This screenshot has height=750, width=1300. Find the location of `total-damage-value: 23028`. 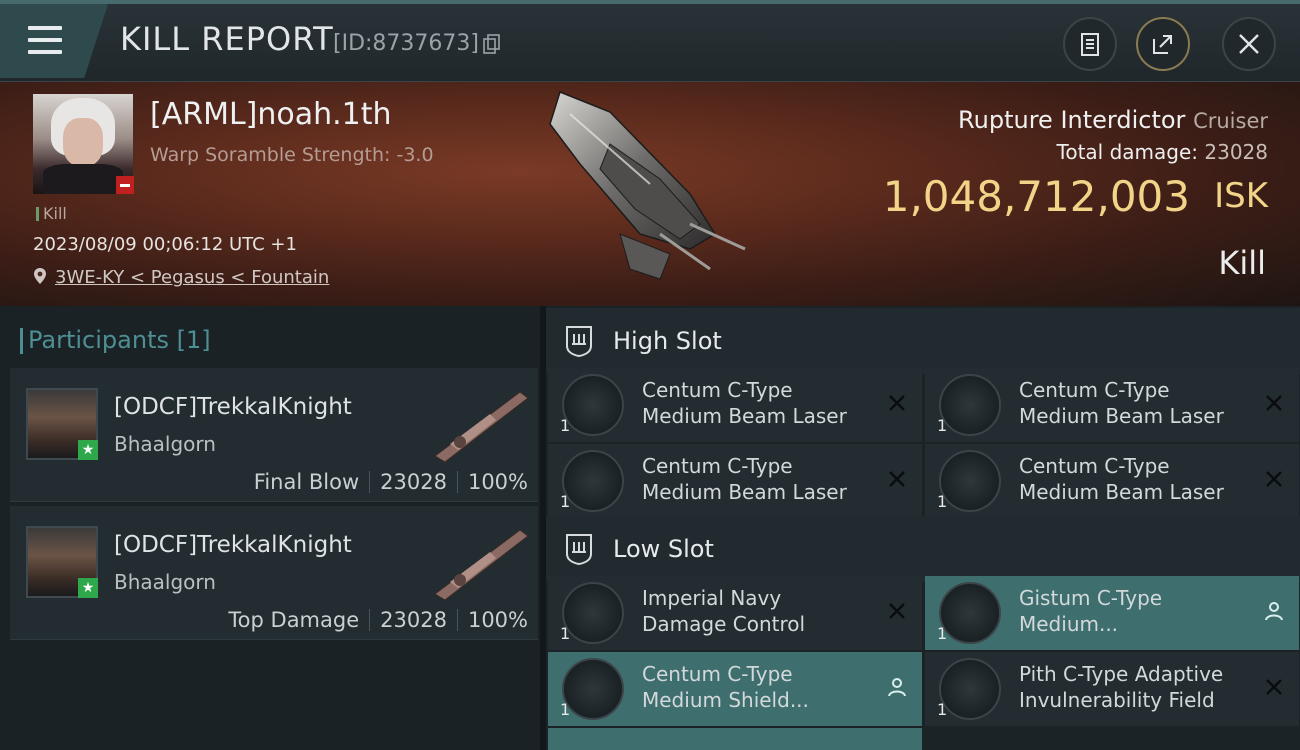

total-damage-value: 23028 is located at coordinates (1236, 152).